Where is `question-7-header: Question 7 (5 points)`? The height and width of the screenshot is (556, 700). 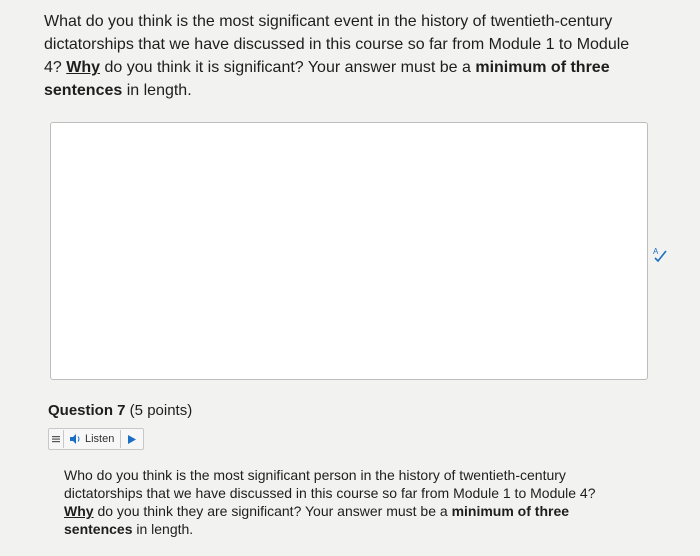
question-7-header: Question 7 (5 points) is located at coordinates (120, 410).